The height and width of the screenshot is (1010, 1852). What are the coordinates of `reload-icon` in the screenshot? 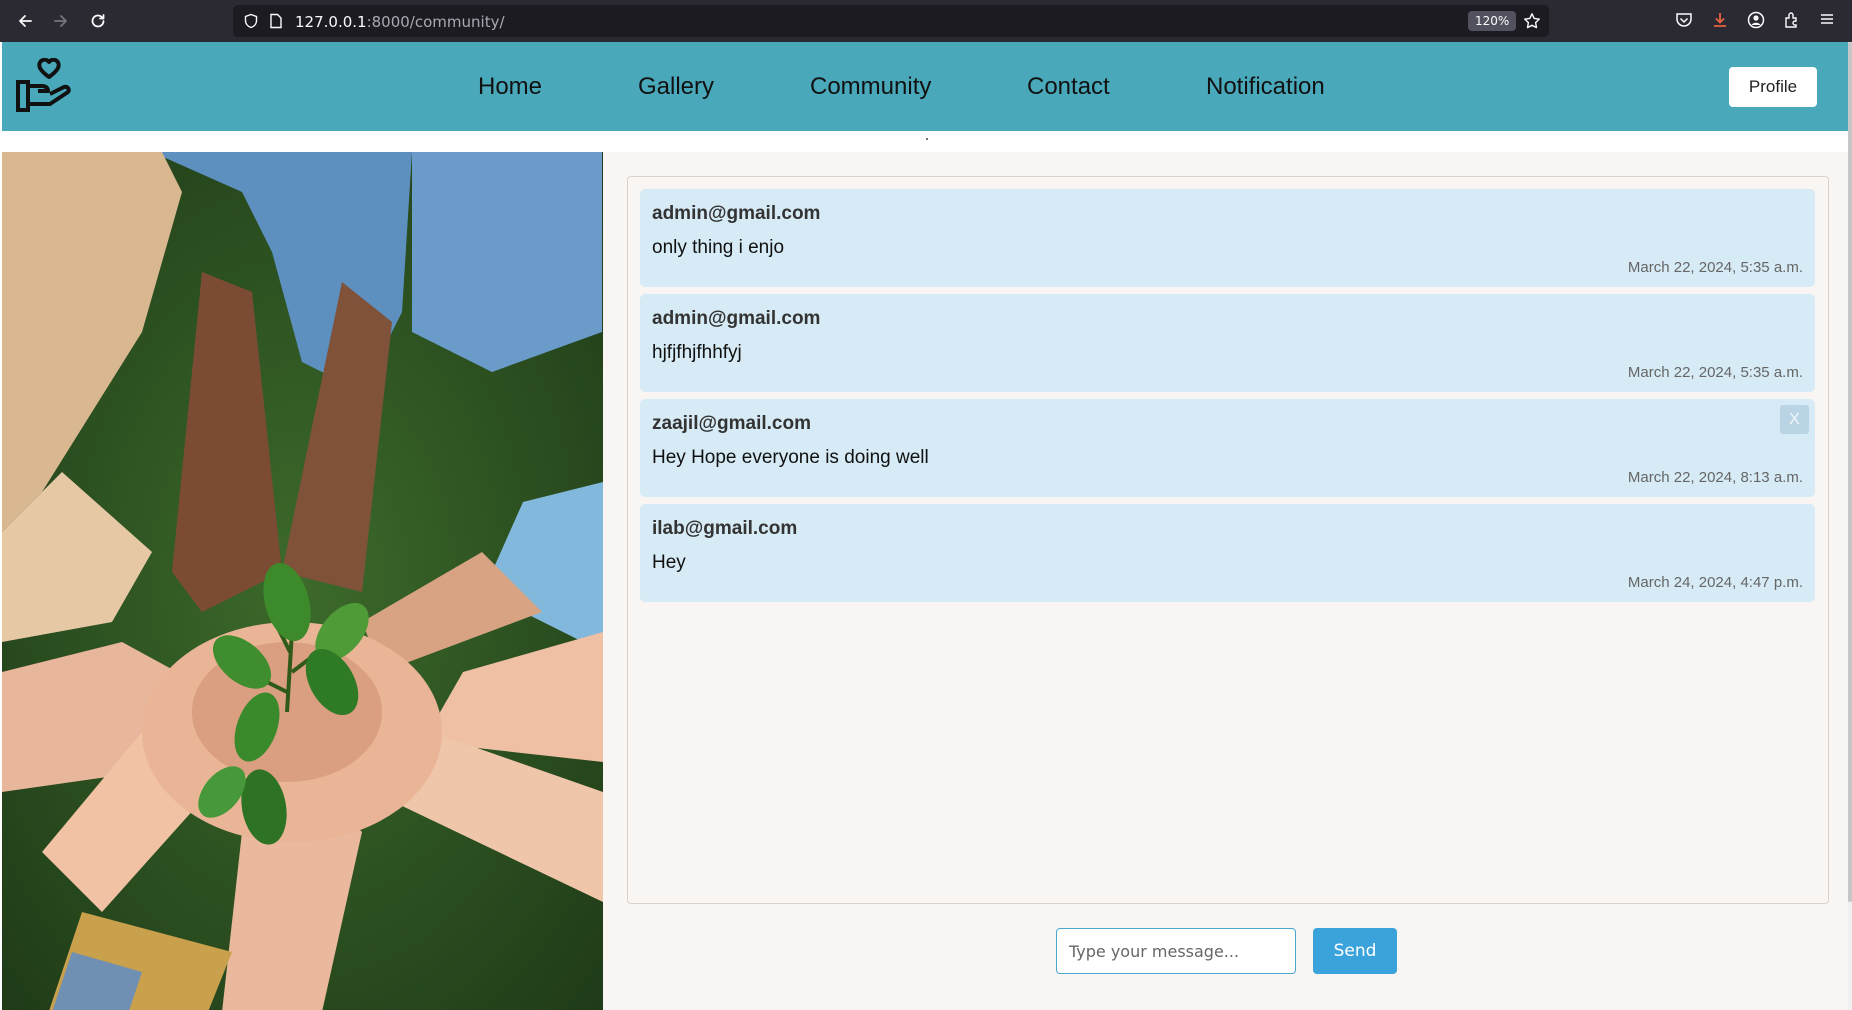 It's located at (98, 21).